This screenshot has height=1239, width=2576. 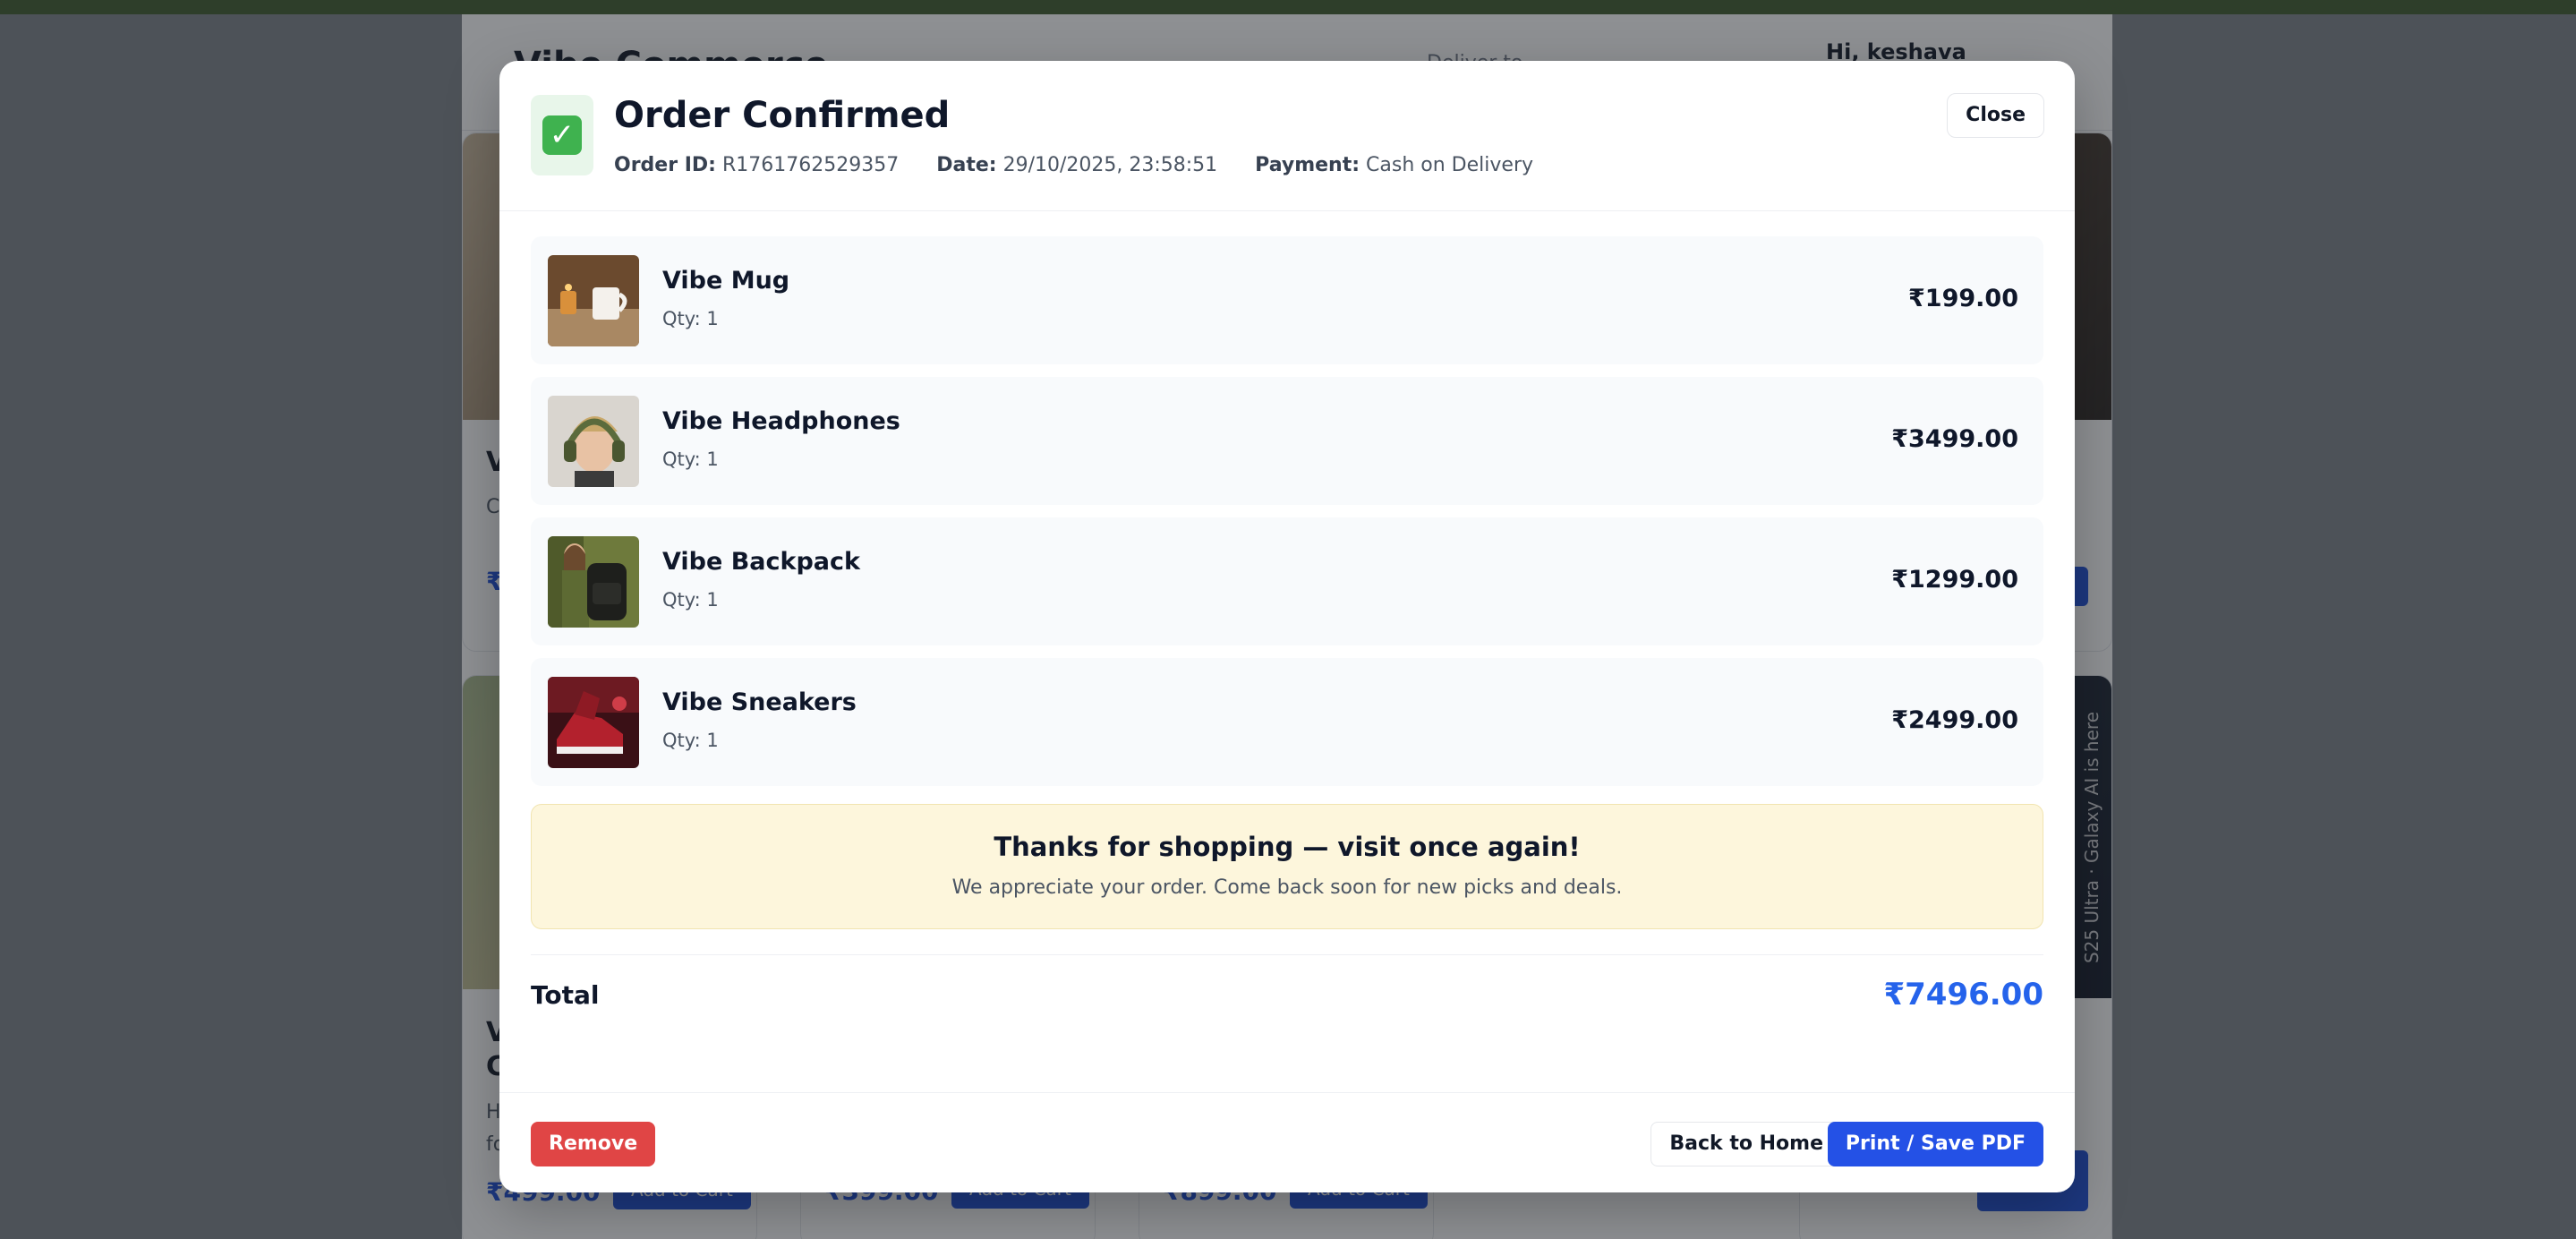 I want to click on item-price: ₹1299.00, so click(x=1954, y=580).